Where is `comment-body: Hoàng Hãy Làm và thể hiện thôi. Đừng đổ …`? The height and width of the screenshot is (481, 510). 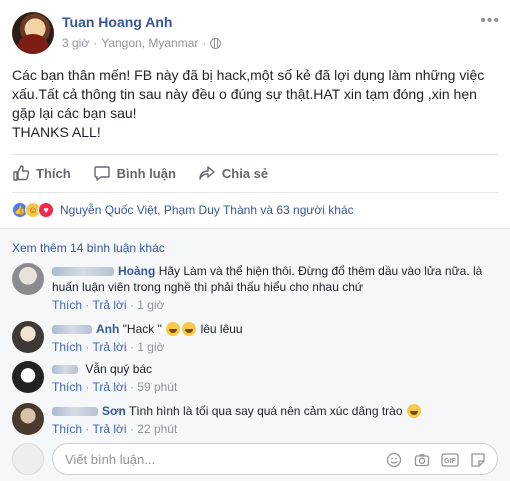 comment-body: Hoàng Hãy Làm và thể hiện thôi. Đừng đổ … is located at coordinates (275, 288).